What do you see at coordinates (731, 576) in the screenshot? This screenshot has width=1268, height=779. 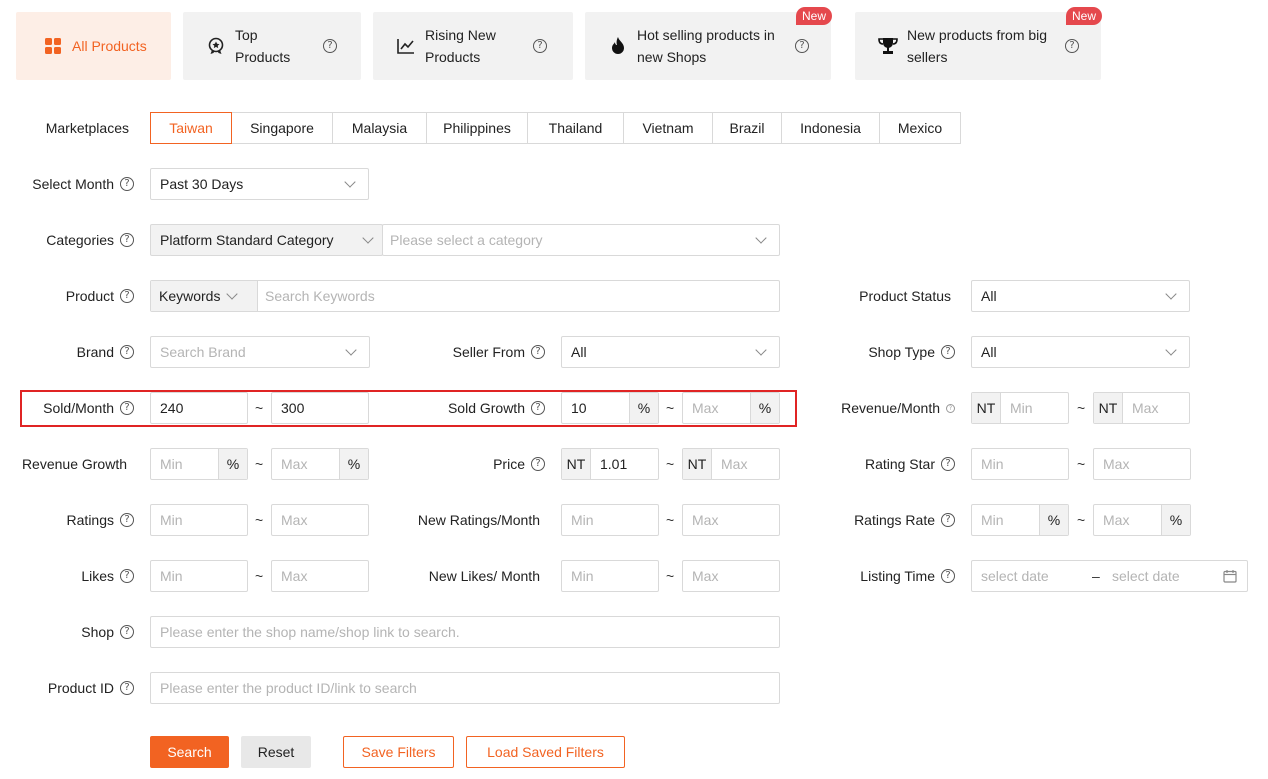 I see `new-likes-max-input: Max` at bounding box center [731, 576].